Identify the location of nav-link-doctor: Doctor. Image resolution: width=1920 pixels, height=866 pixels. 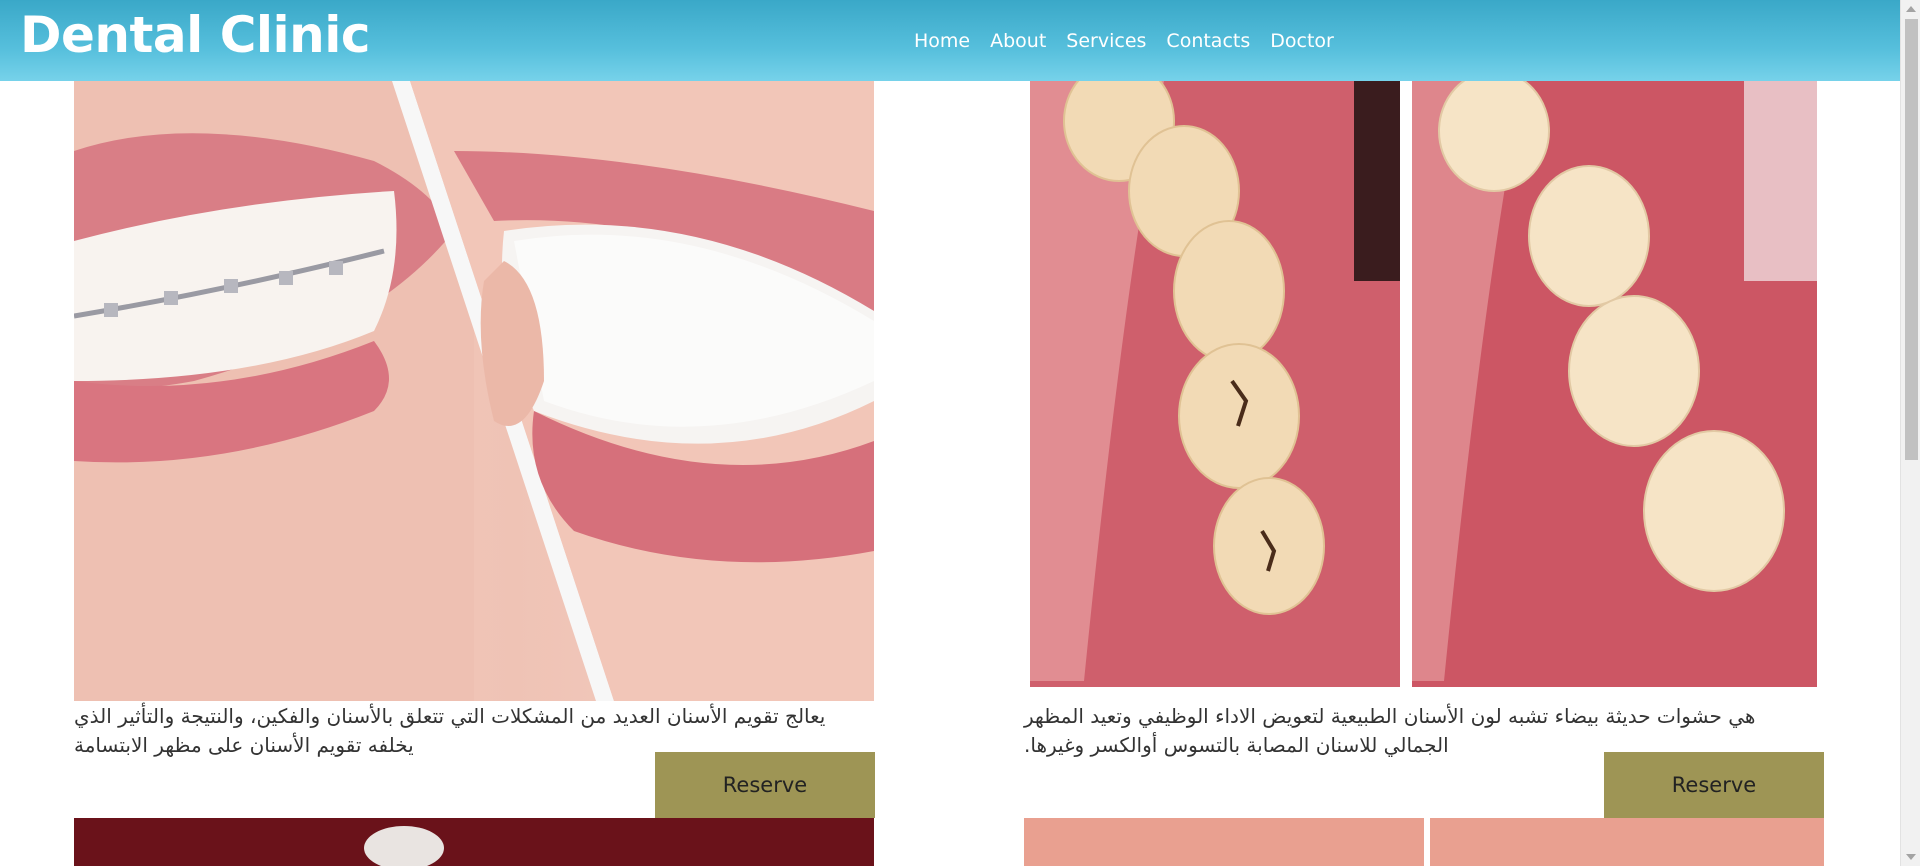
(1302, 41).